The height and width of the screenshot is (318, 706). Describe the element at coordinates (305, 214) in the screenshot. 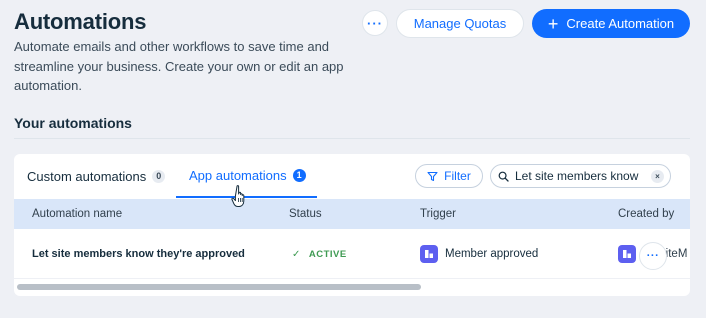

I see `column-header-status: Status` at that location.